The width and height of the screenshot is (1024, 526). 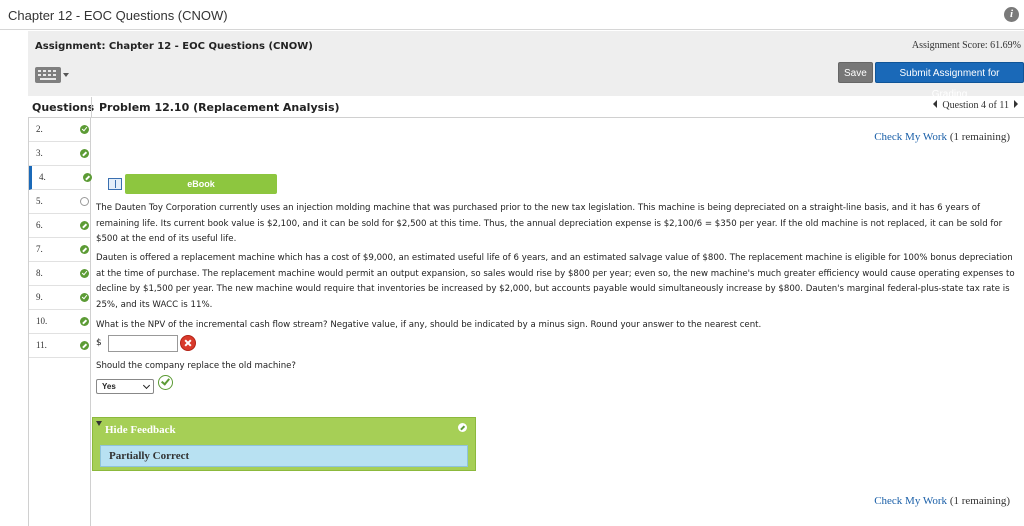 What do you see at coordinates (109, 386) in the screenshot?
I see `replace-select-value: Yes` at bounding box center [109, 386].